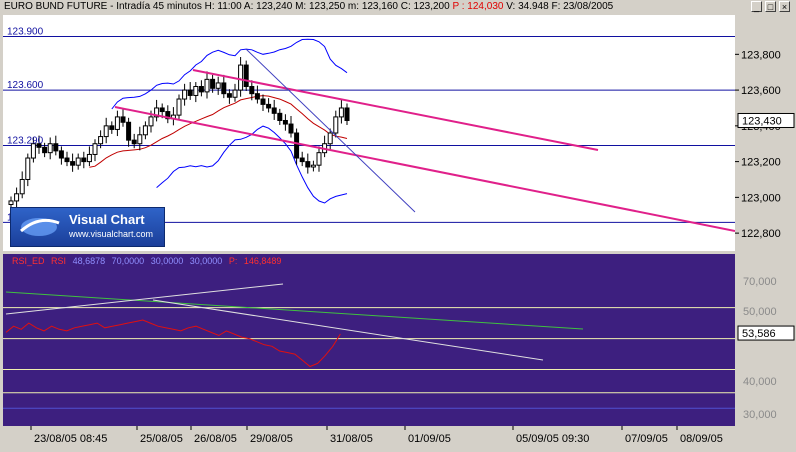 The width and height of the screenshot is (796, 452). What do you see at coordinates (784, 6) in the screenshot?
I see `close-button: ×` at bounding box center [784, 6].